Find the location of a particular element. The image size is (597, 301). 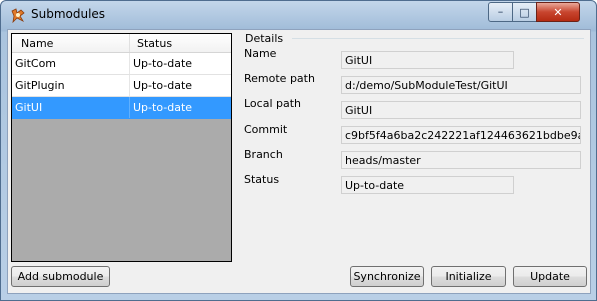

name-label: Name is located at coordinates (260, 53).